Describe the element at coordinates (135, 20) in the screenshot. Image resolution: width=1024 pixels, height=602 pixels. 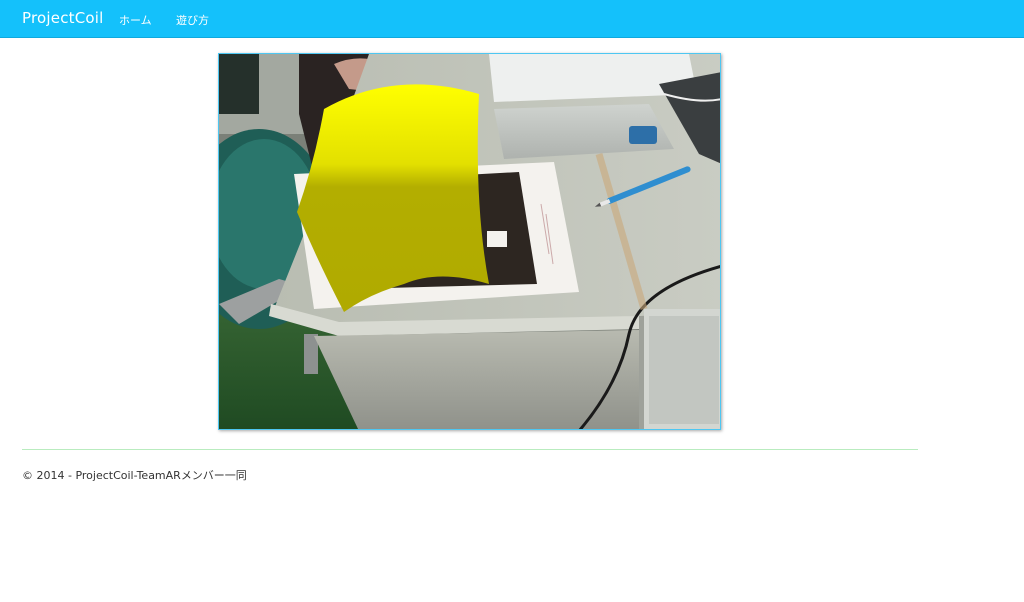
I see `nav-link-home: ホーム` at that location.